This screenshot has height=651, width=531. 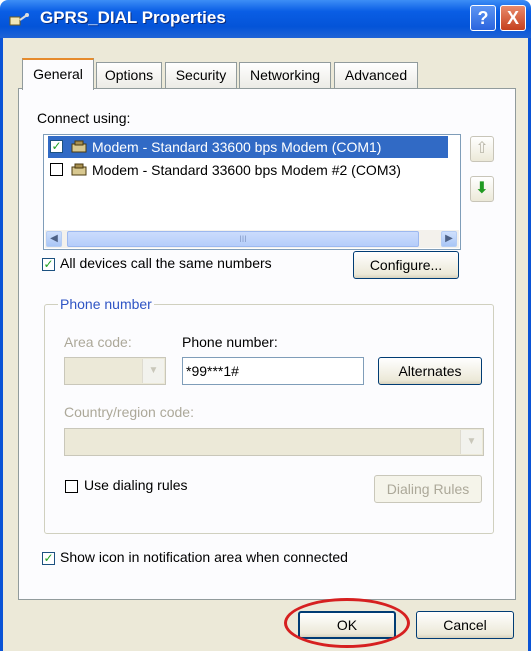 I want to click on all-devices-checkbox: ✓, so click(x=48, y=264).